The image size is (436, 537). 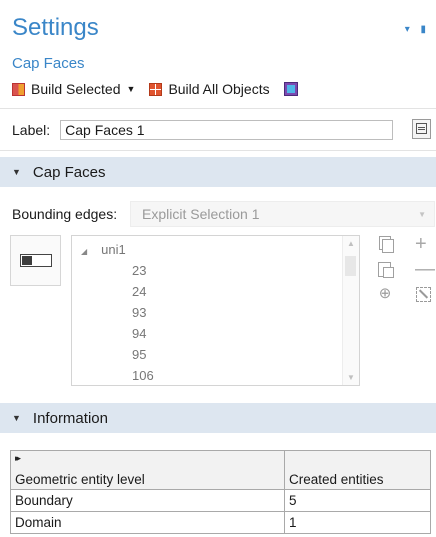 I want to click on node-name: Cap Faces, so click(x=48, y=63).